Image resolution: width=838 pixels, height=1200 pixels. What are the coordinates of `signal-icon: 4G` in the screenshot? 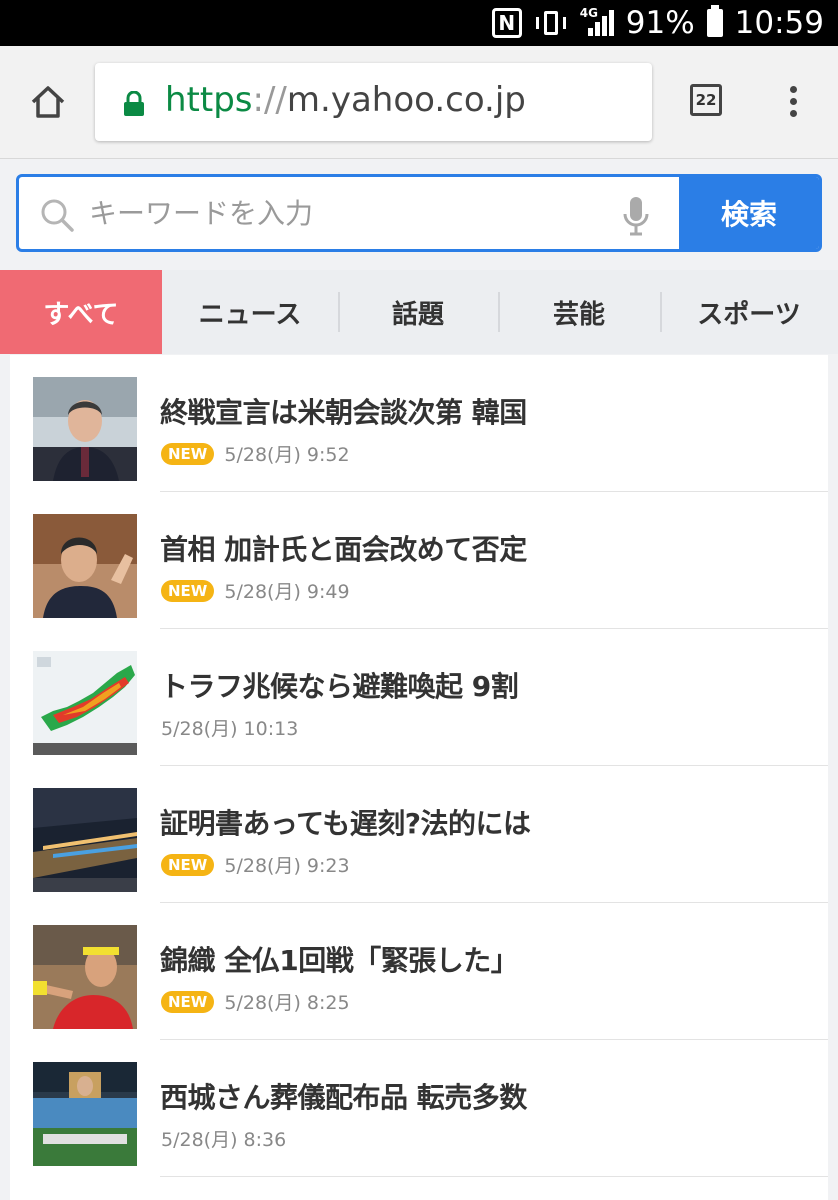 It's located at (596, 22).